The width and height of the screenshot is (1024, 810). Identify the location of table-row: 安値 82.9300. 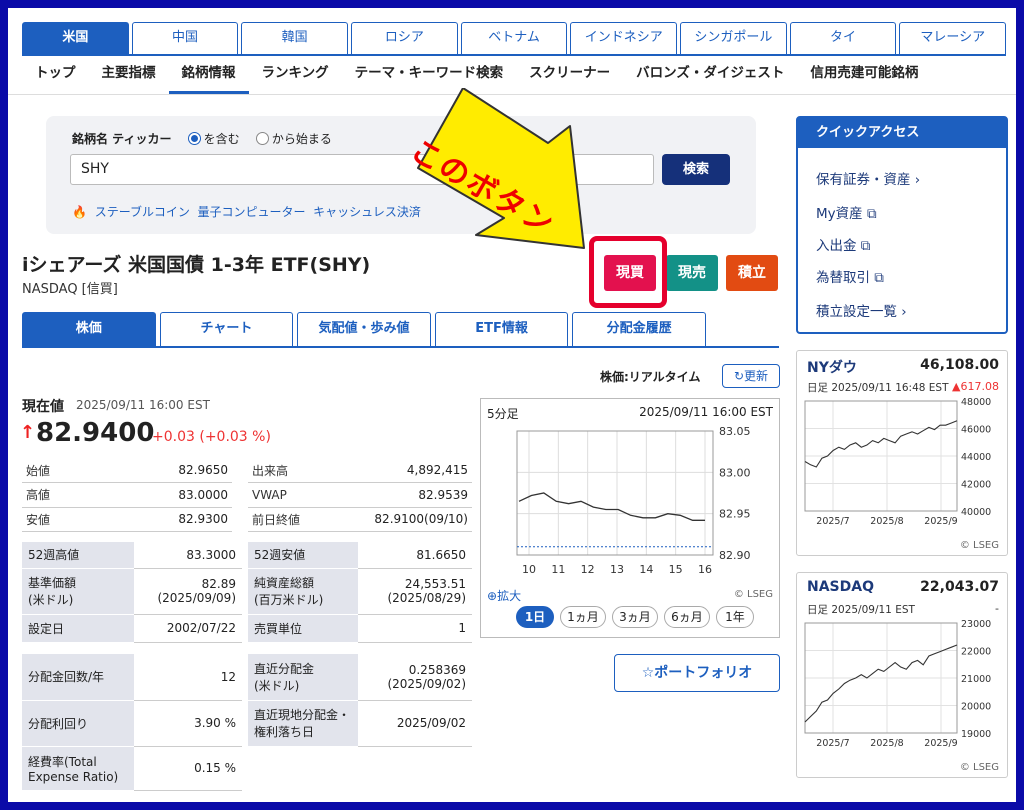
(127, 519).